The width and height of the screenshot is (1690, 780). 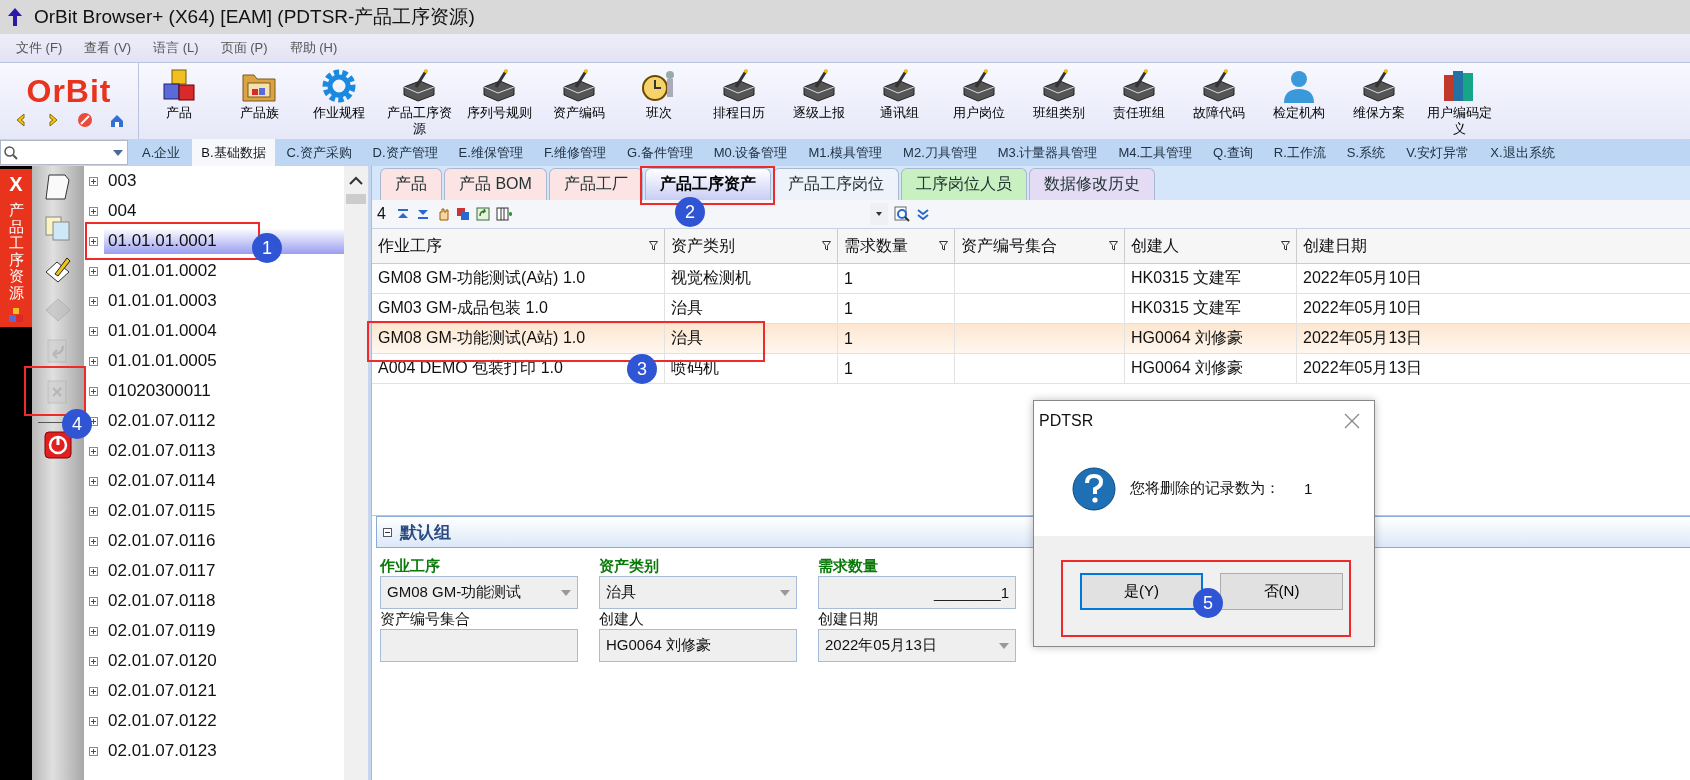 I want to click on toolbar-button: 责任班组, so click(x=1139, y=101).